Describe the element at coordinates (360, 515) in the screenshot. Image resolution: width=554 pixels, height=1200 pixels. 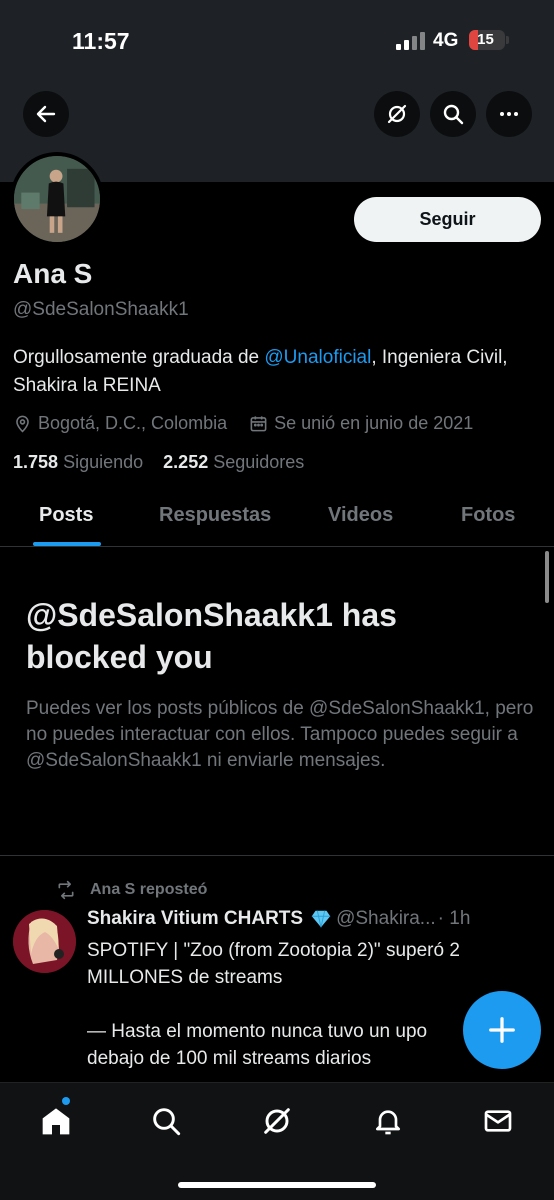
I see `tab-videos: Videos` at that location.